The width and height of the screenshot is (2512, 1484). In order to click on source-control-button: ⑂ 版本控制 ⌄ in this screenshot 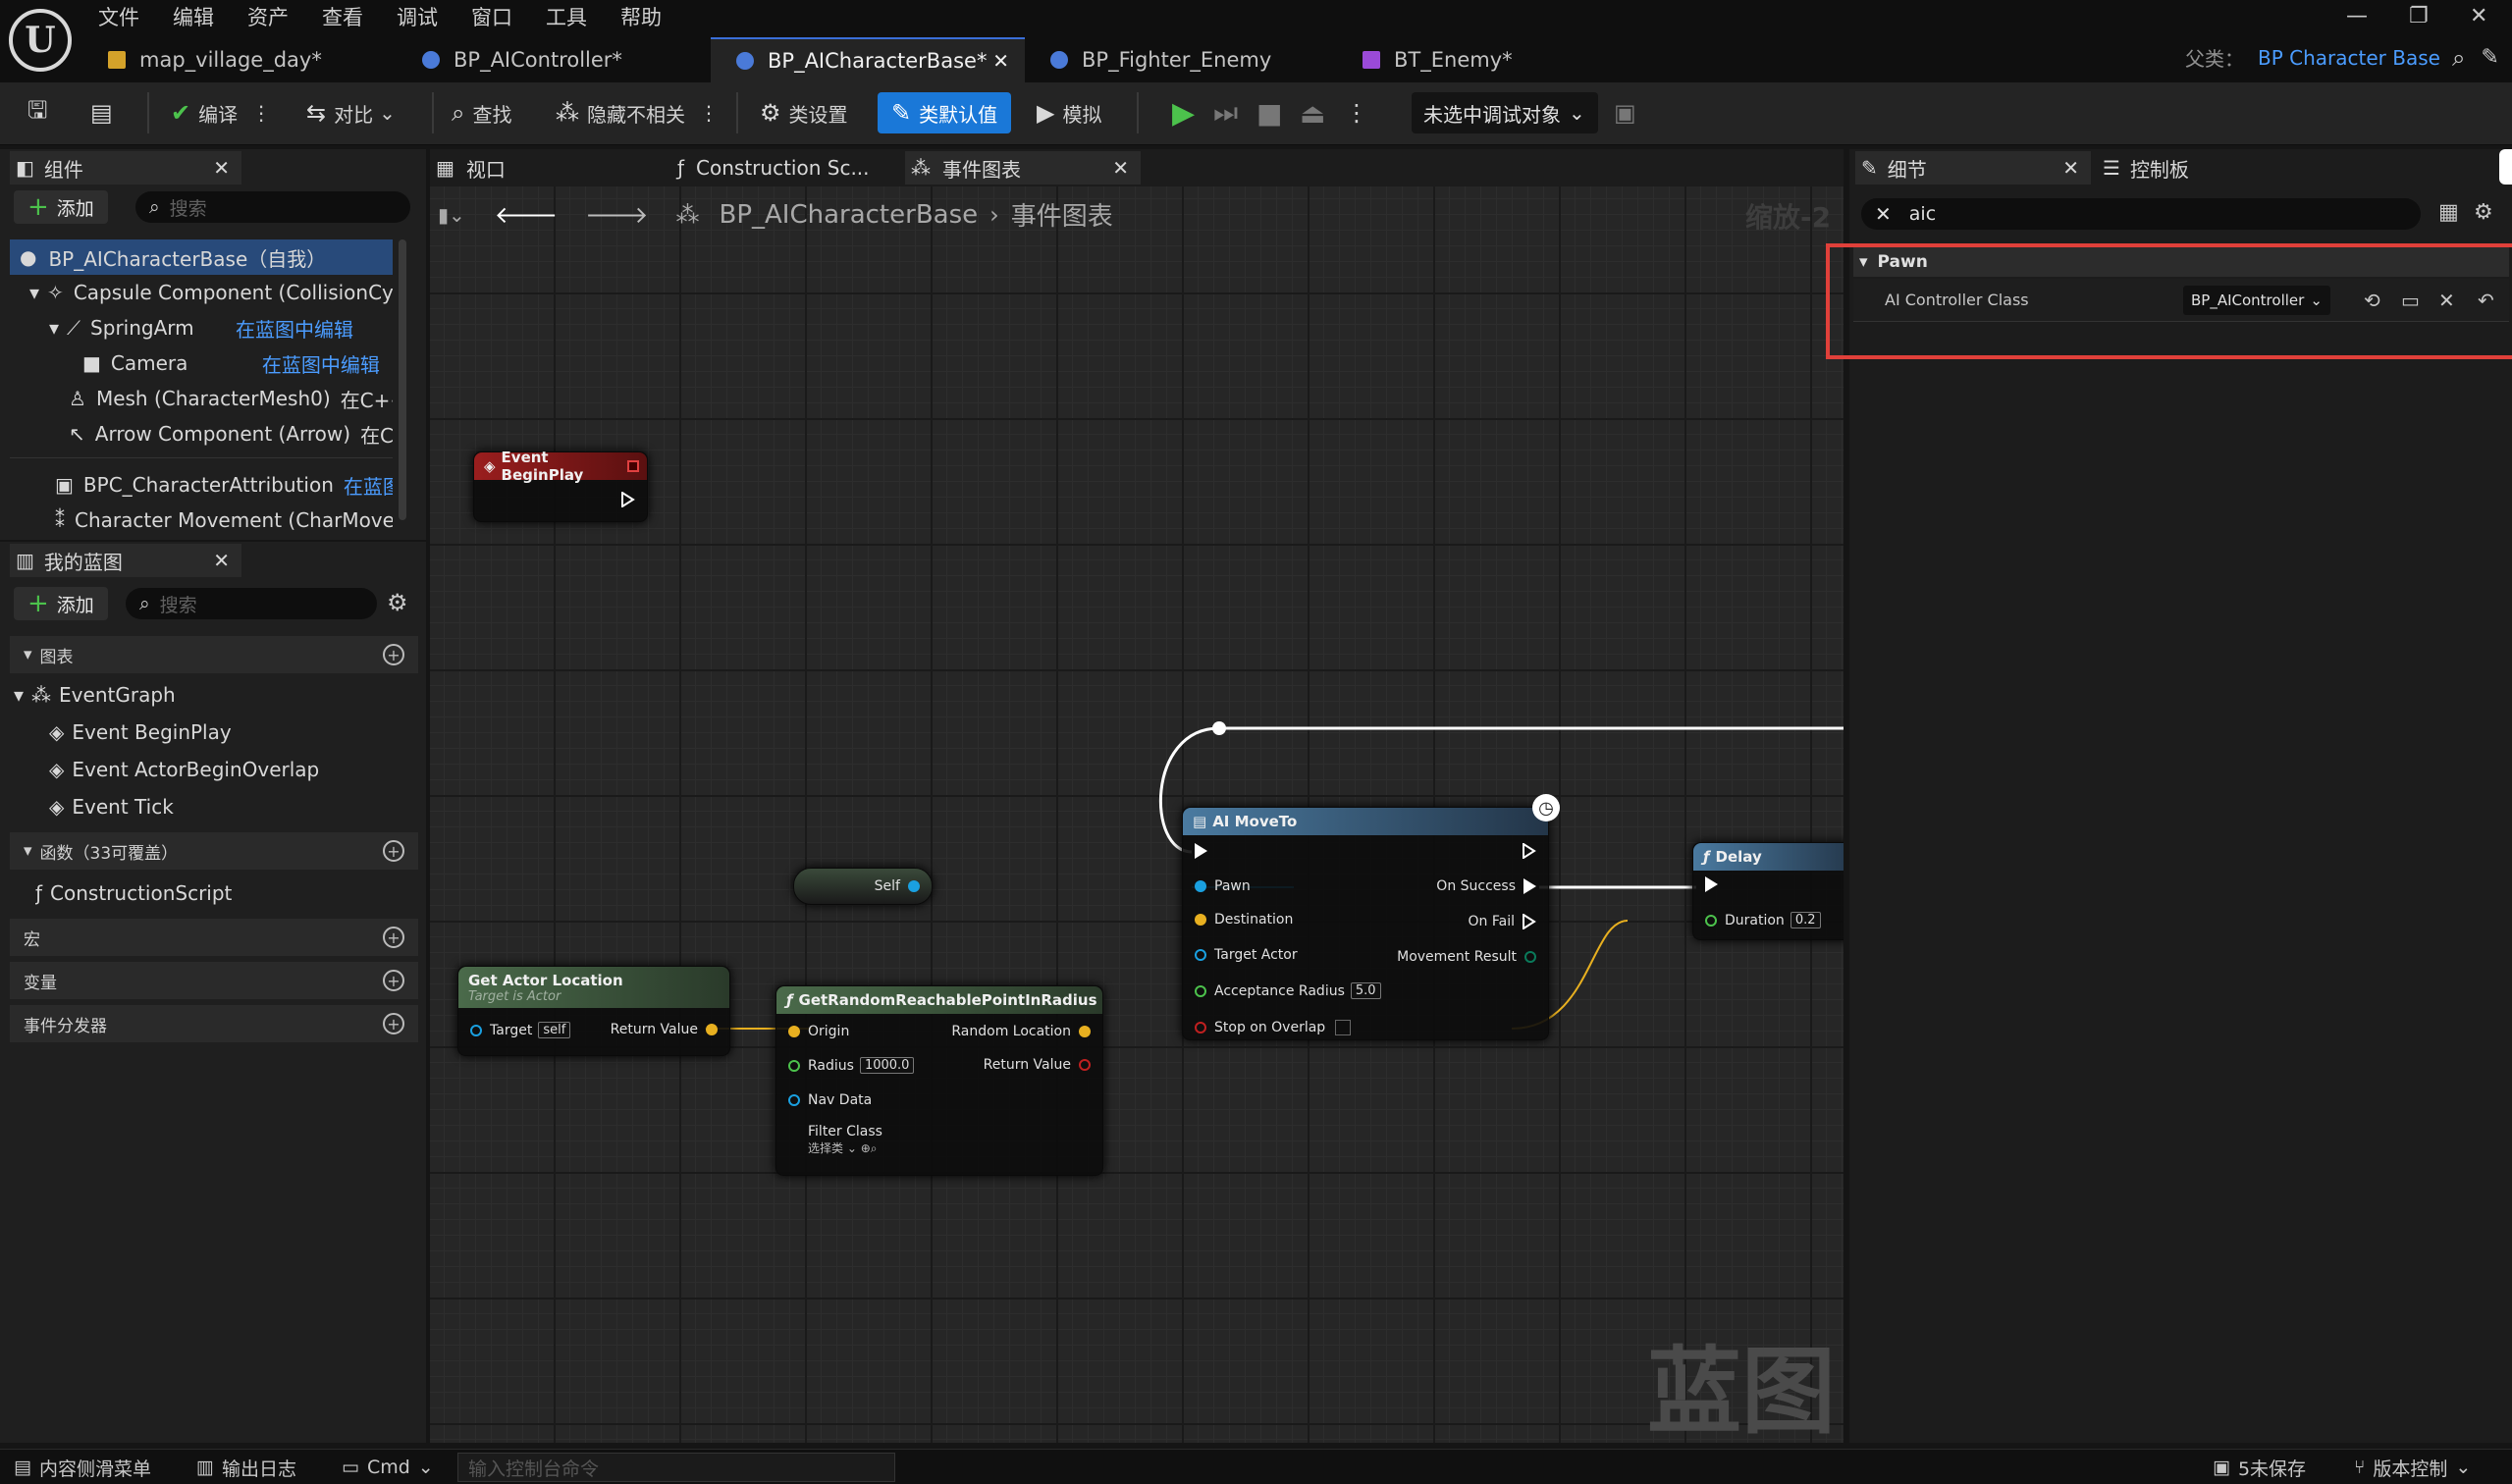, I will do `click(2412, 1467)`.